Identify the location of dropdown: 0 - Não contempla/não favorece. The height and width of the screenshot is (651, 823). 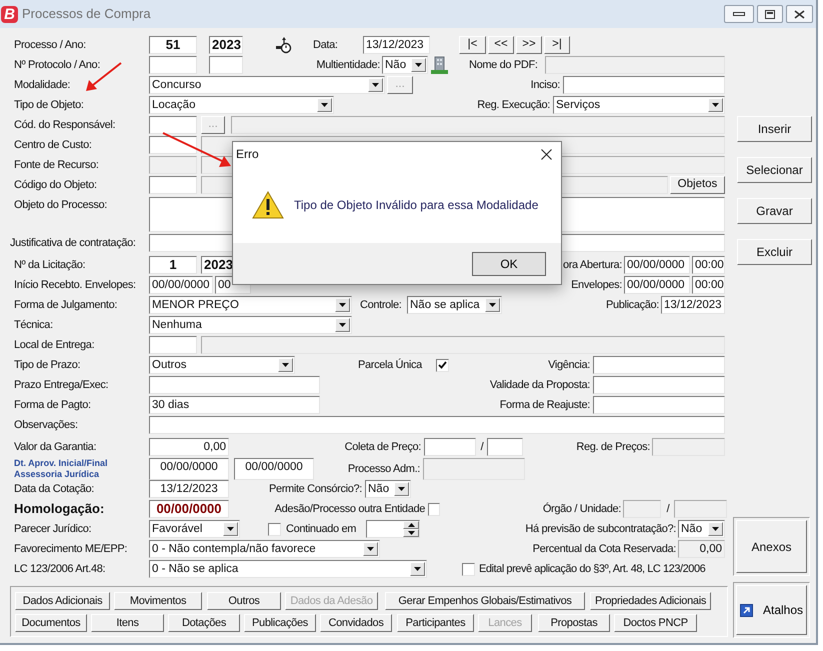
(264, 549).